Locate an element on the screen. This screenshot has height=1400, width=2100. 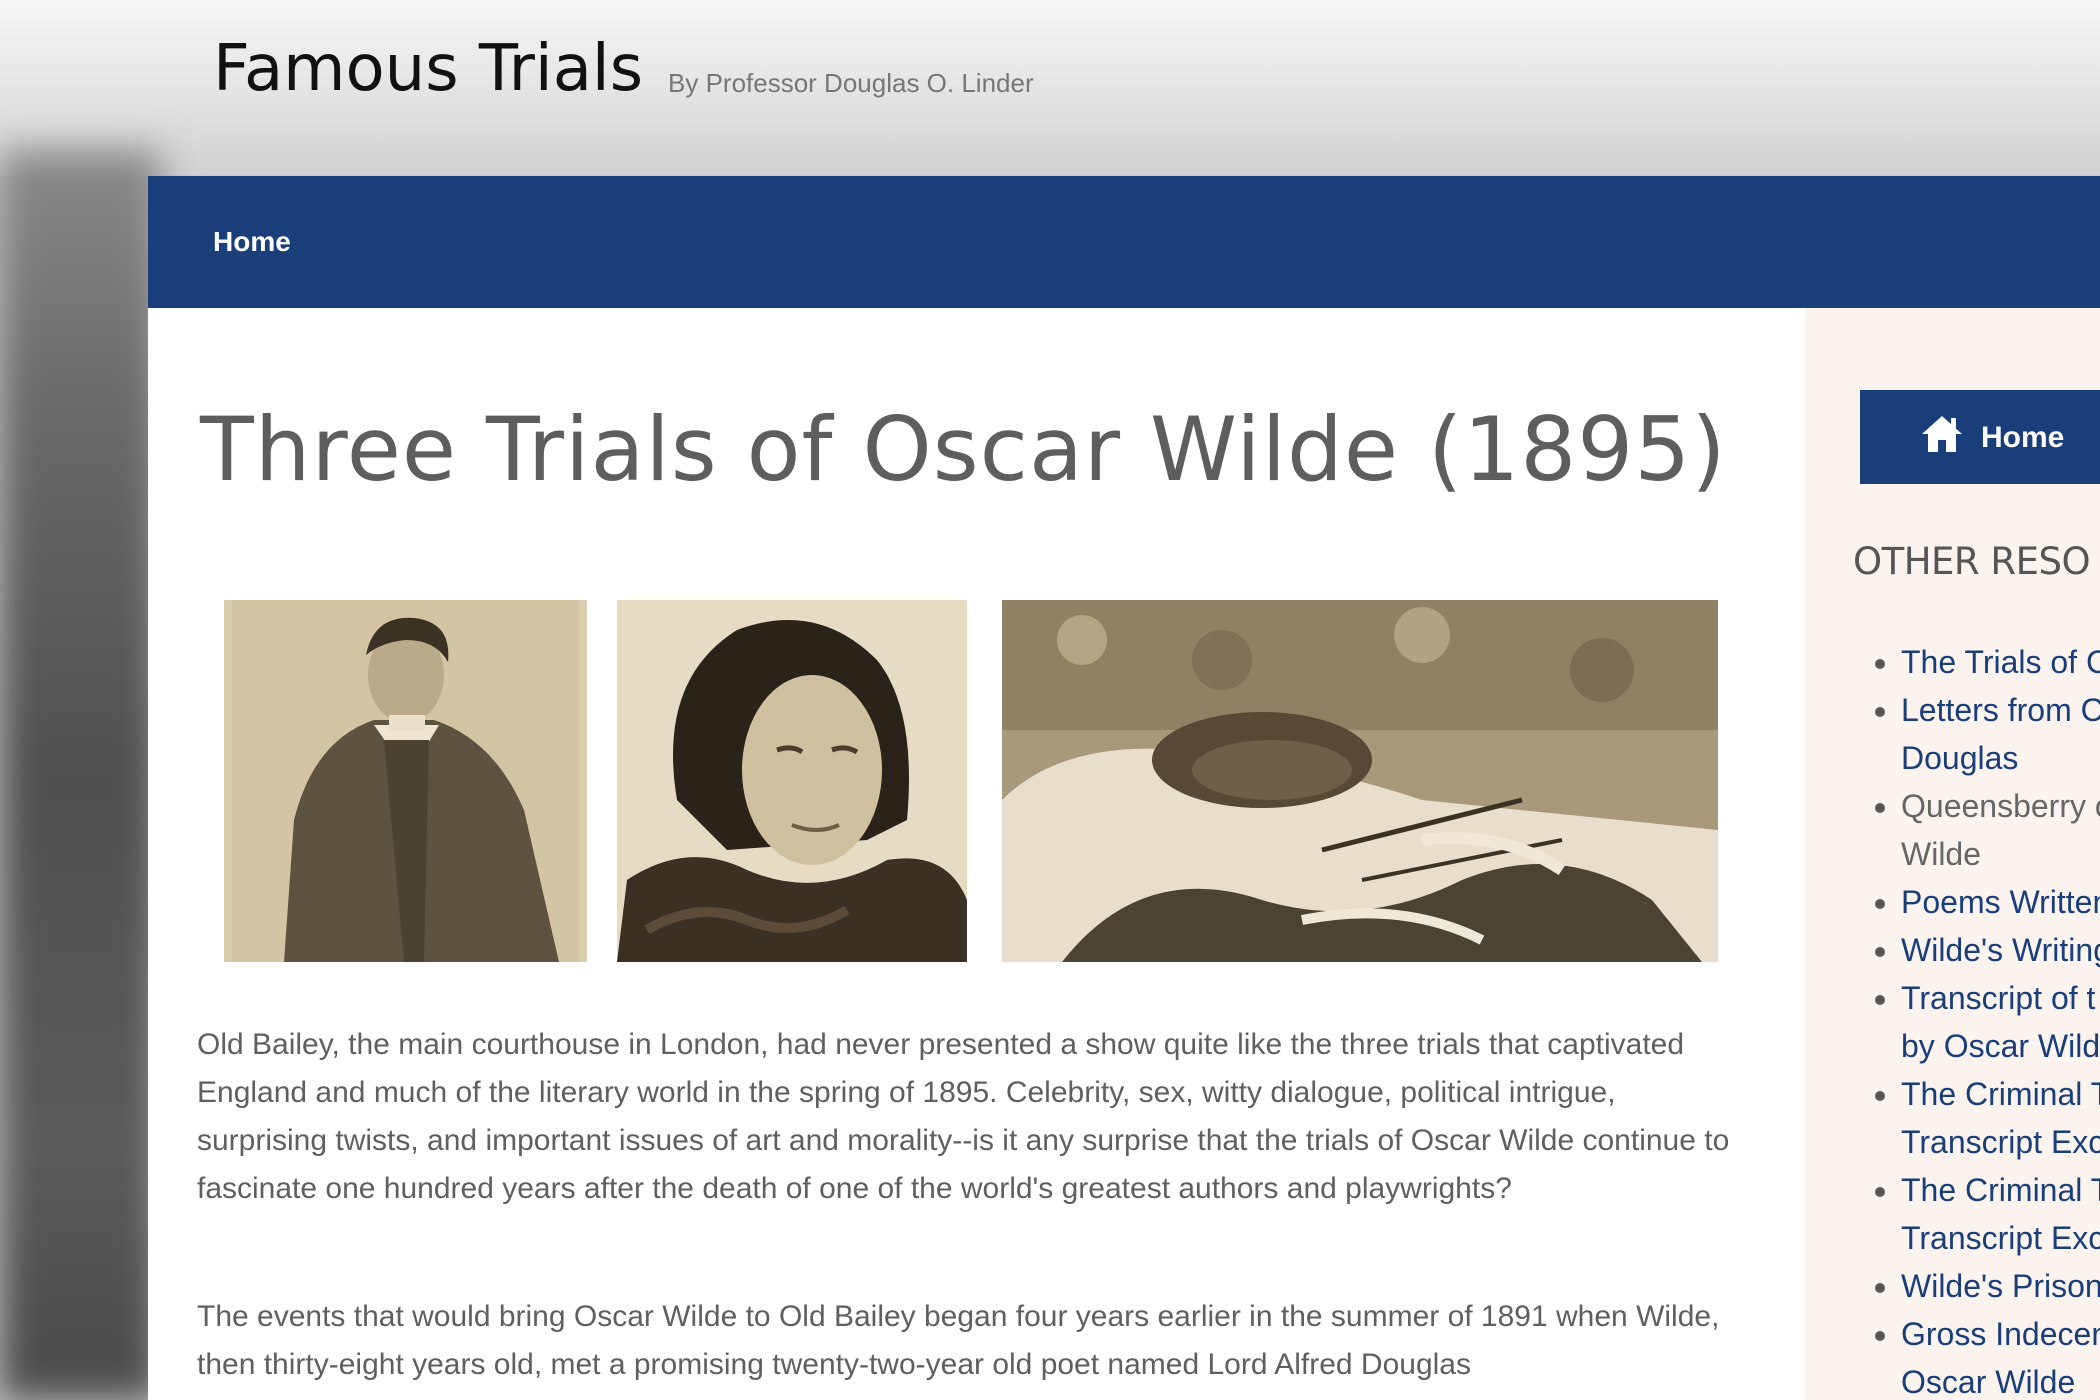
resource-list-item: Poems Written is located at coordinates (2000, 902).